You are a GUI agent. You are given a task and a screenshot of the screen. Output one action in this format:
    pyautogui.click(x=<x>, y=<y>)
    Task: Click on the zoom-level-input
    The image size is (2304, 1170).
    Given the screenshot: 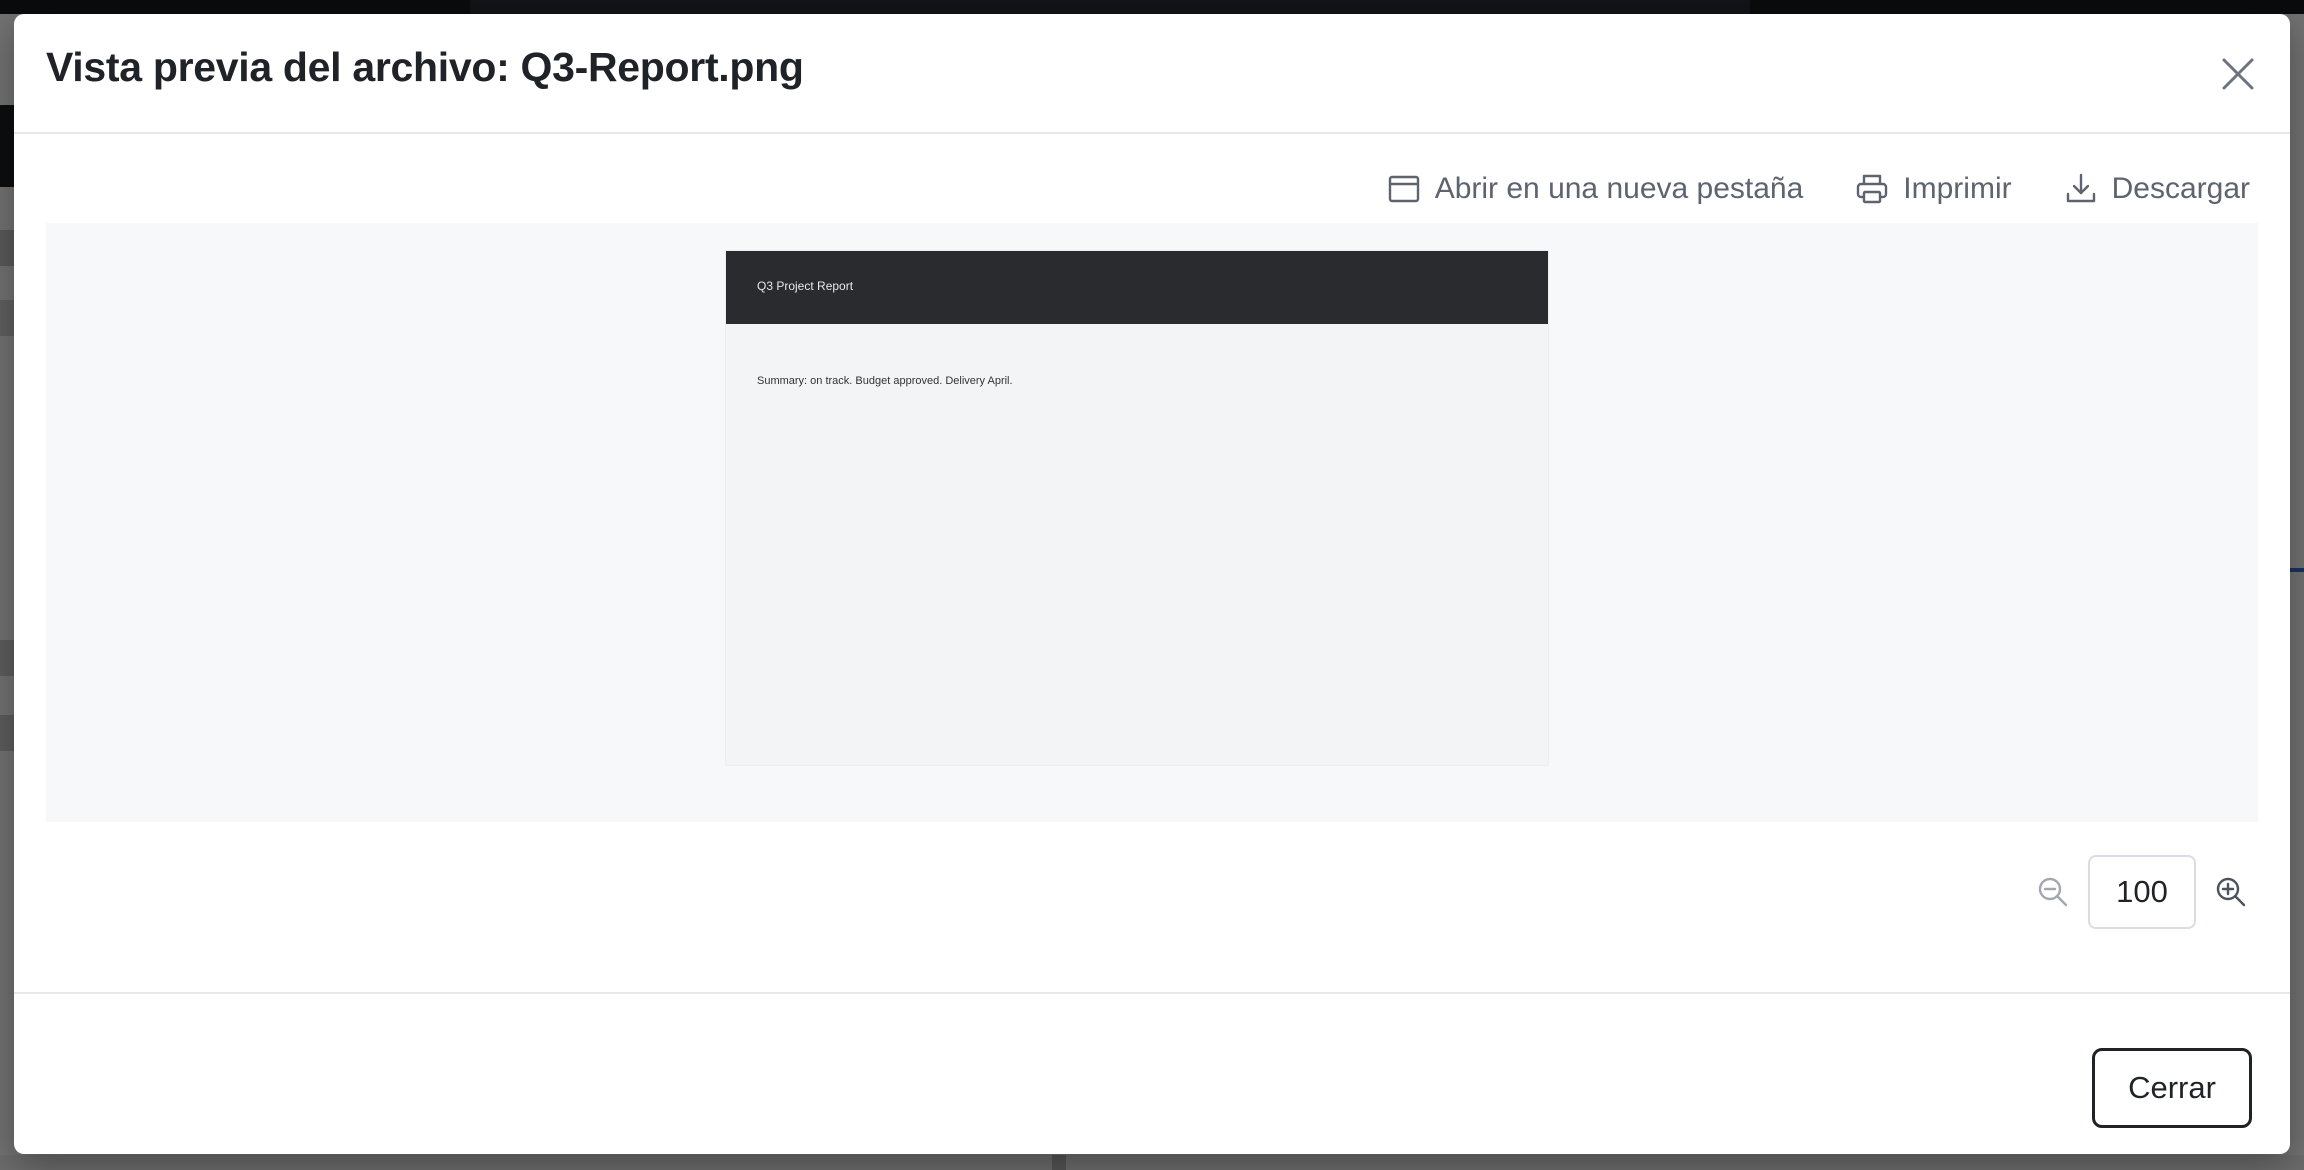 What is the action you would take?
    pyautogui.click(x=2142, y=892)
    